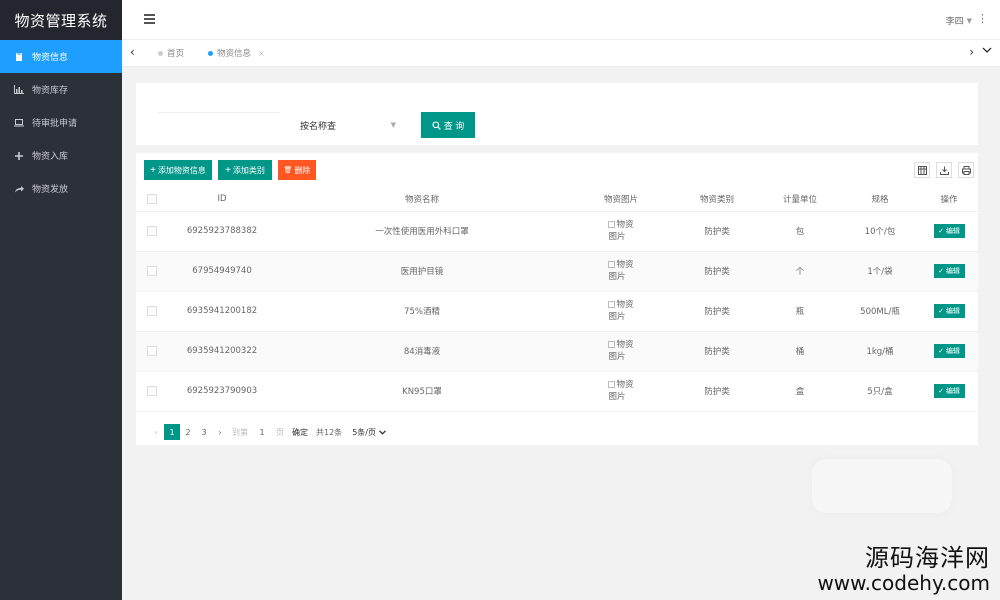  Describe the element at coordinates (880, 351) in the screenshot. I see `cell-spec: 1kg/桶` at that location.